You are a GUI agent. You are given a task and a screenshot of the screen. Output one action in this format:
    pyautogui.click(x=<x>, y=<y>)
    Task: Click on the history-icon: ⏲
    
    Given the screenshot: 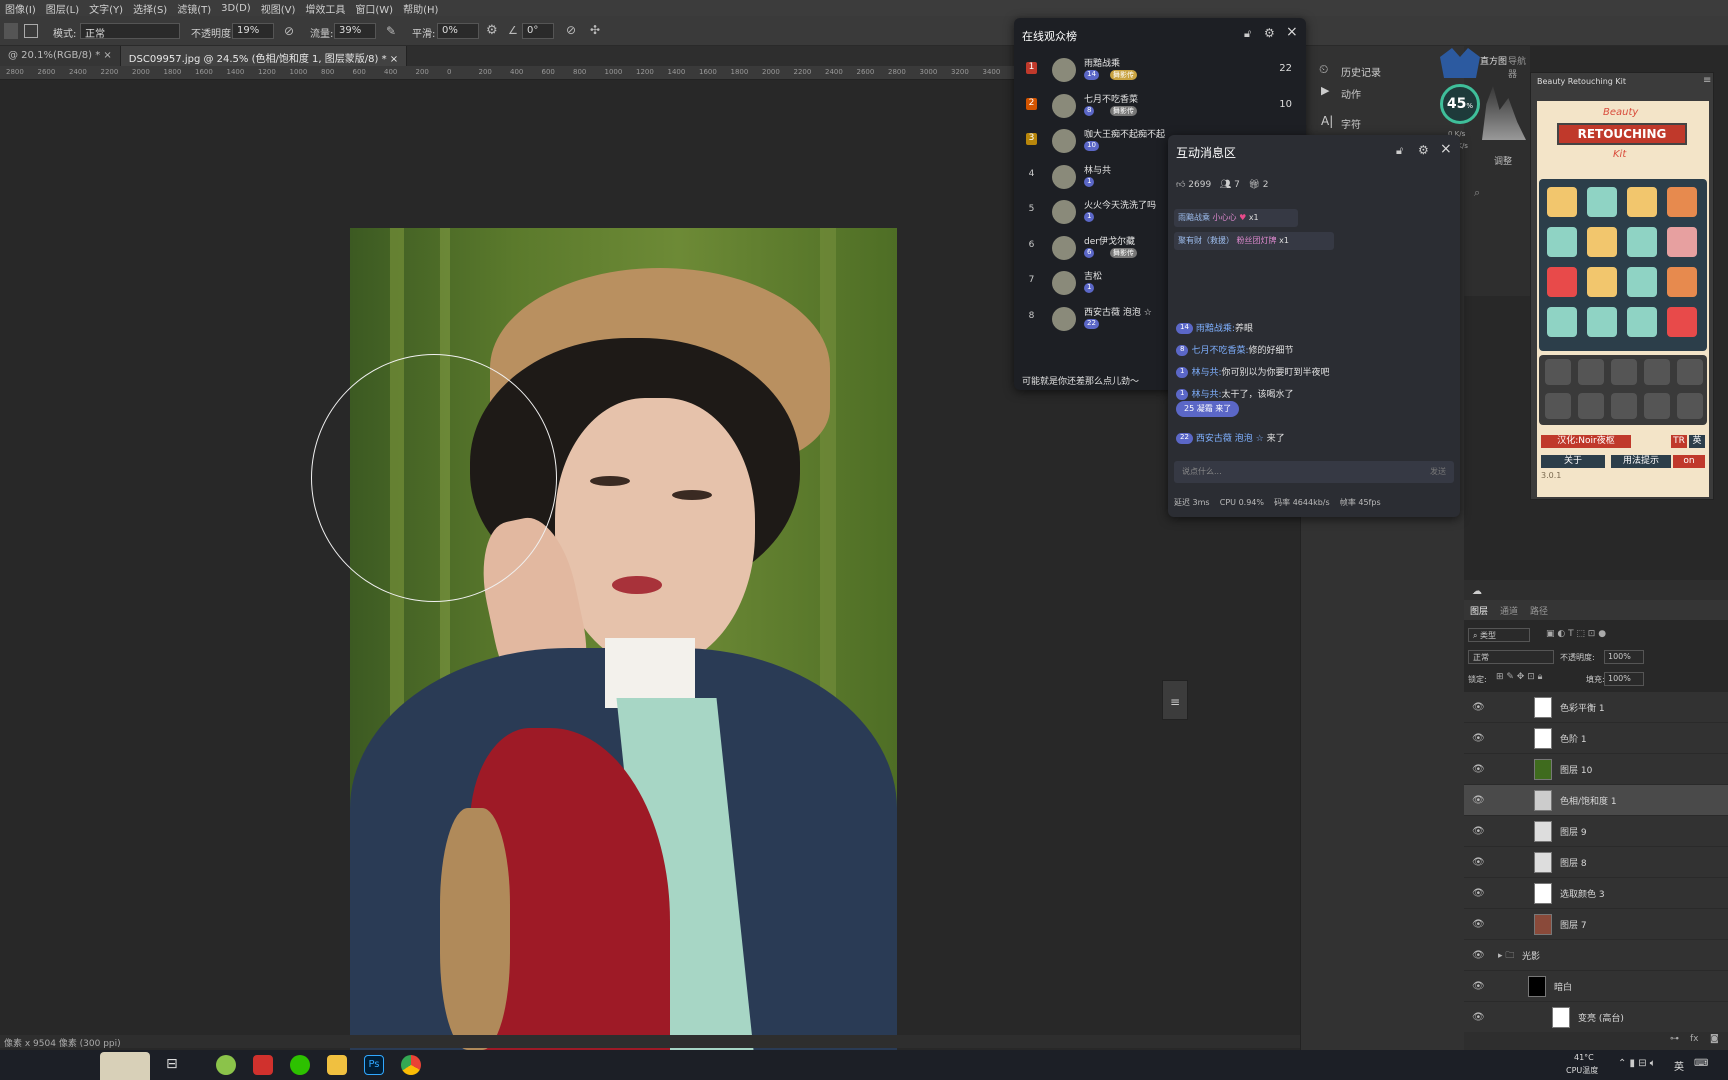 What is the action you would take?
    pyautogui.click(x=1323, y=69)
    